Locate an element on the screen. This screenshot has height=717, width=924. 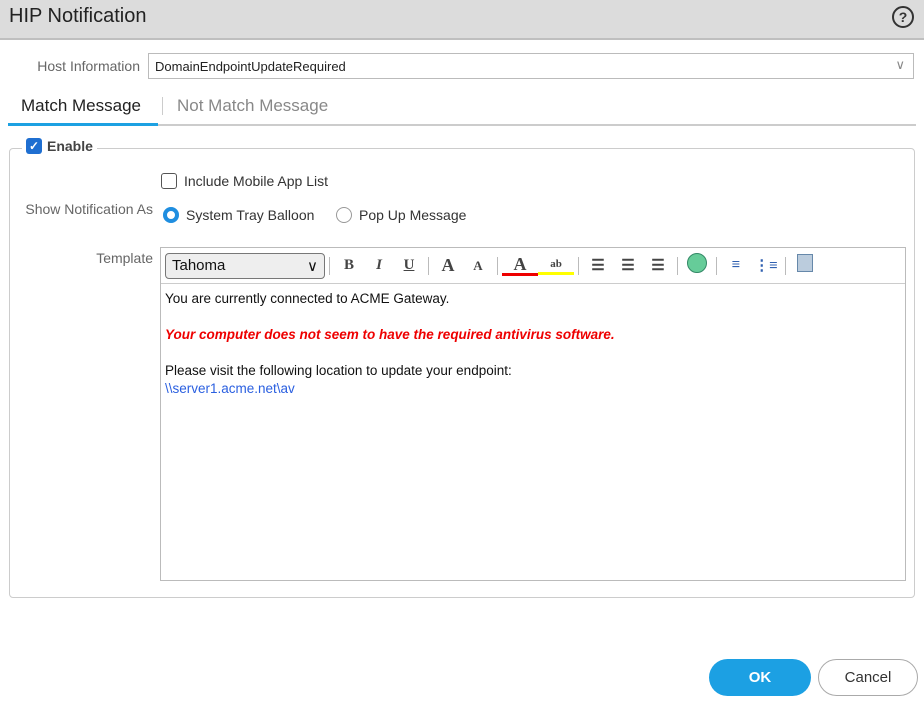
radio-pop-up-message: Pop Up Message is located at coordinates (401, 215).